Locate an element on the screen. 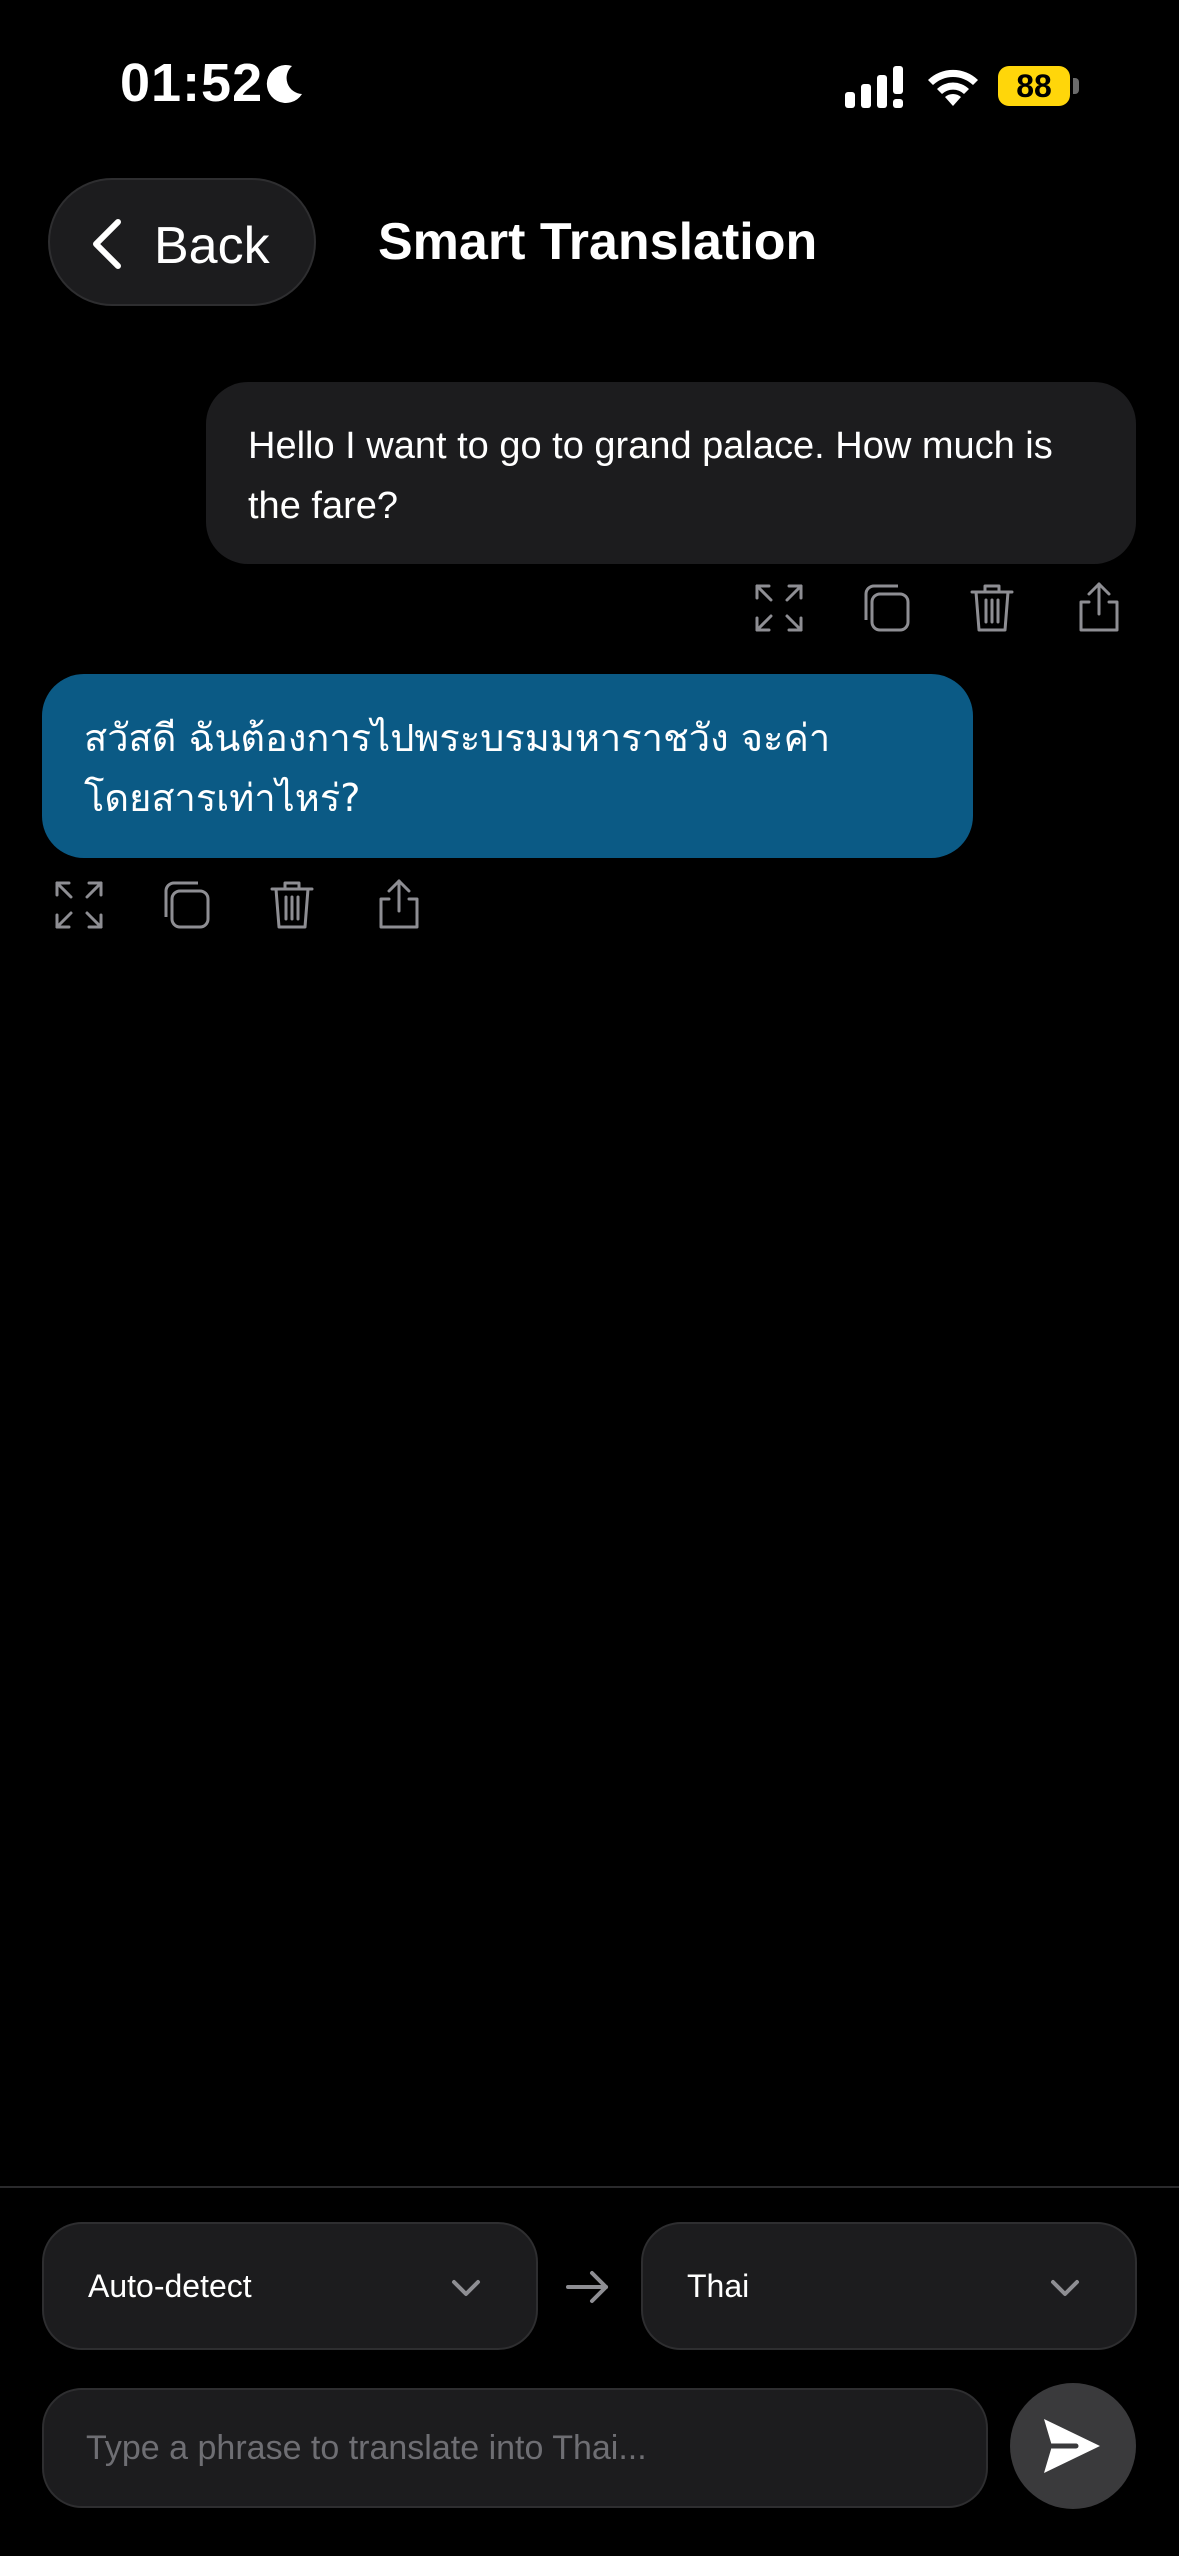  send-button is located at coordinates (1073, 2446).